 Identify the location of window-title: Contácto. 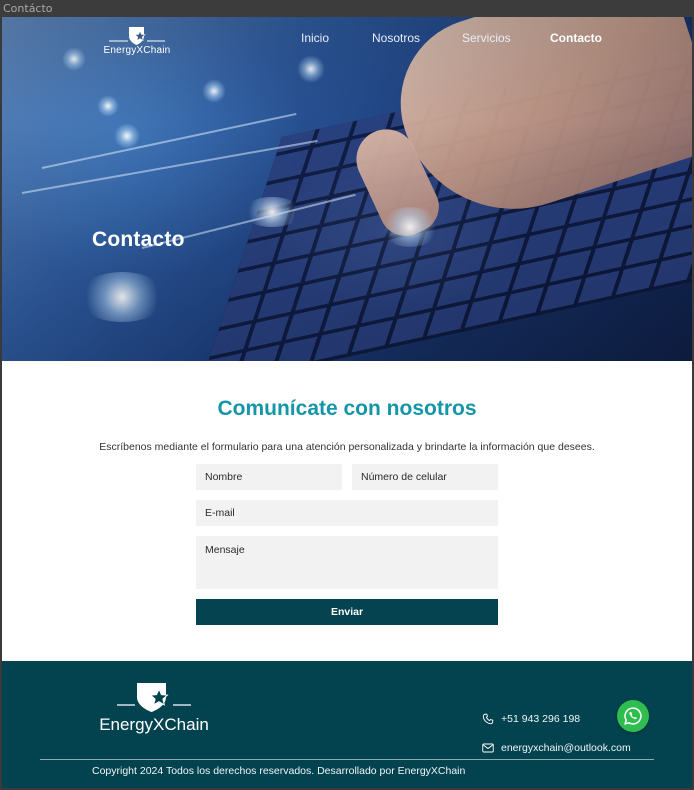
(347, 8).